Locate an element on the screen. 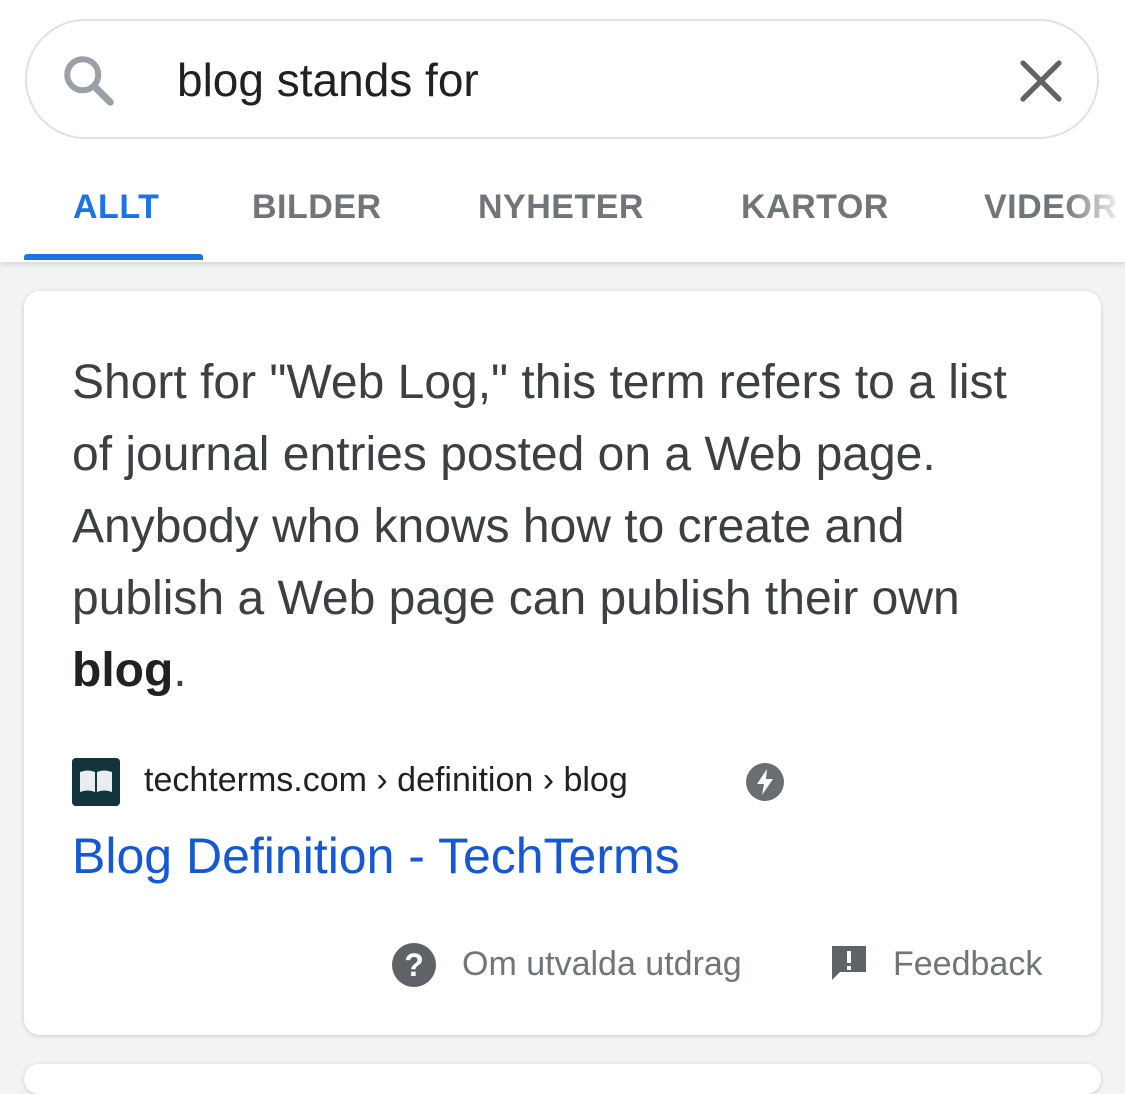 The image size is (1125, 1094). active-tab-indicator is located at coordinates (113, 257).